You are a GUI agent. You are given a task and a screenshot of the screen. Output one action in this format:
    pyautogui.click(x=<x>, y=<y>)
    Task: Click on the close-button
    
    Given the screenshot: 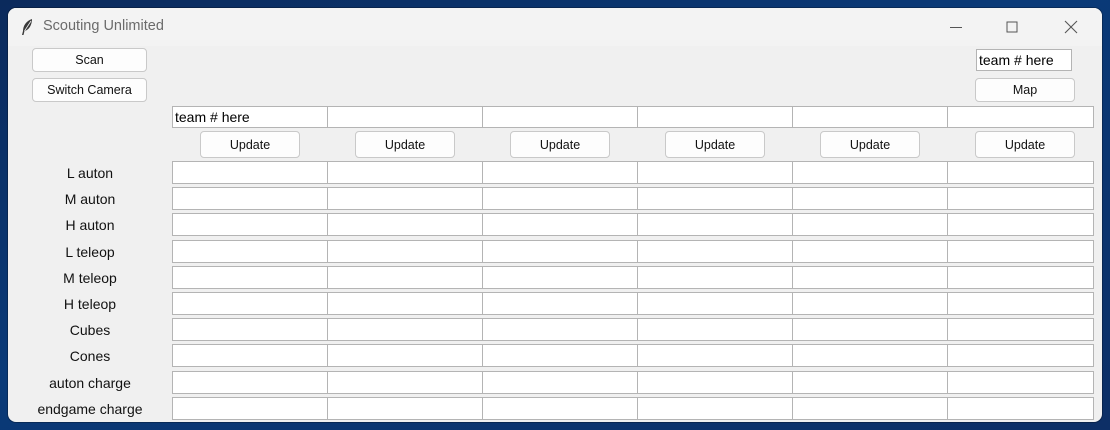 What is the action you would take?
    pyautogui.click(x=1071, y=27)
    